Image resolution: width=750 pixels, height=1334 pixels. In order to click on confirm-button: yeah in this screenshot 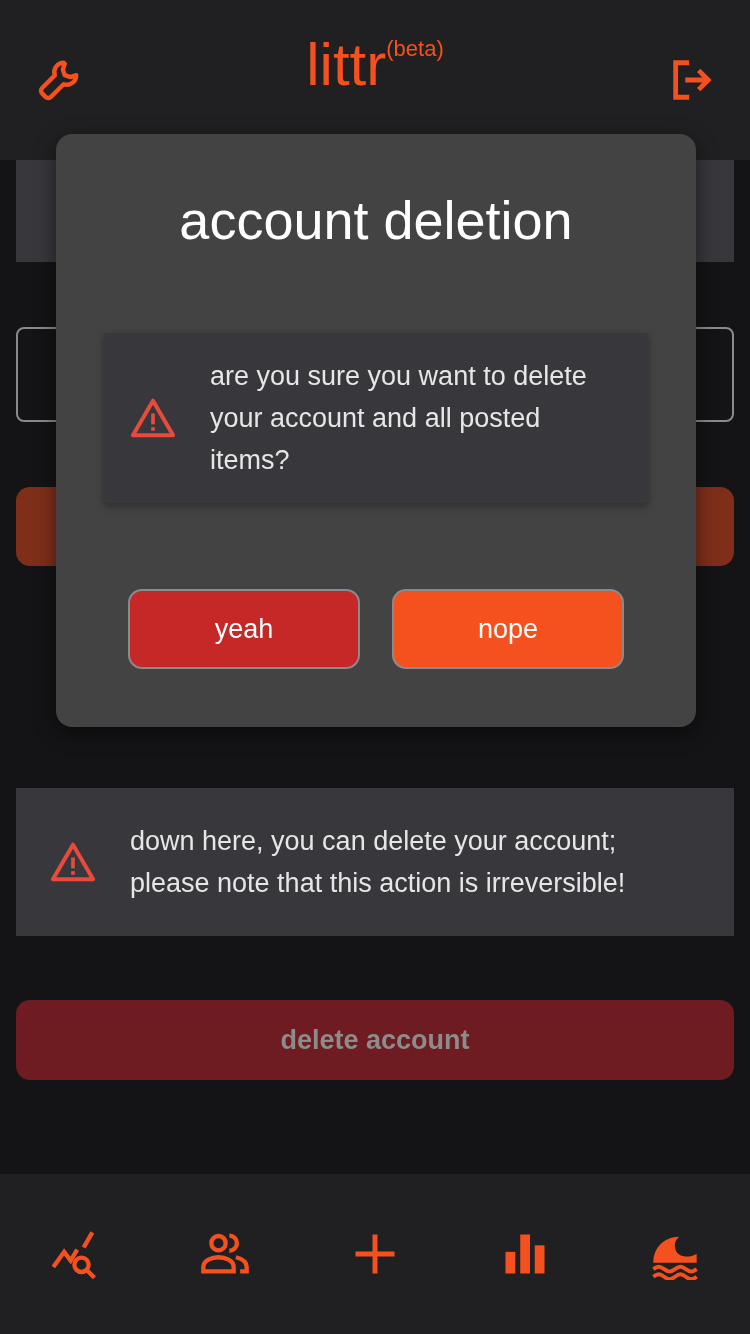, I will do `click(244, 629)`.